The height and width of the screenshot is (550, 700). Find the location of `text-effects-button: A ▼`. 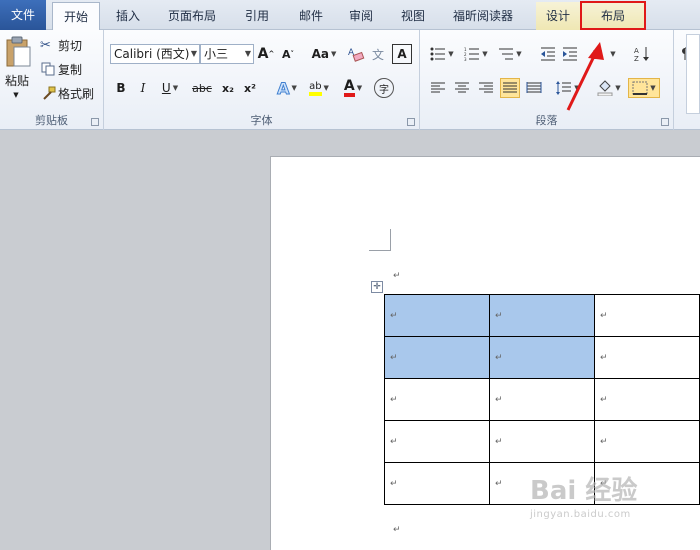

text-effects-button: A ▼ is located at coordinates (287, 88).